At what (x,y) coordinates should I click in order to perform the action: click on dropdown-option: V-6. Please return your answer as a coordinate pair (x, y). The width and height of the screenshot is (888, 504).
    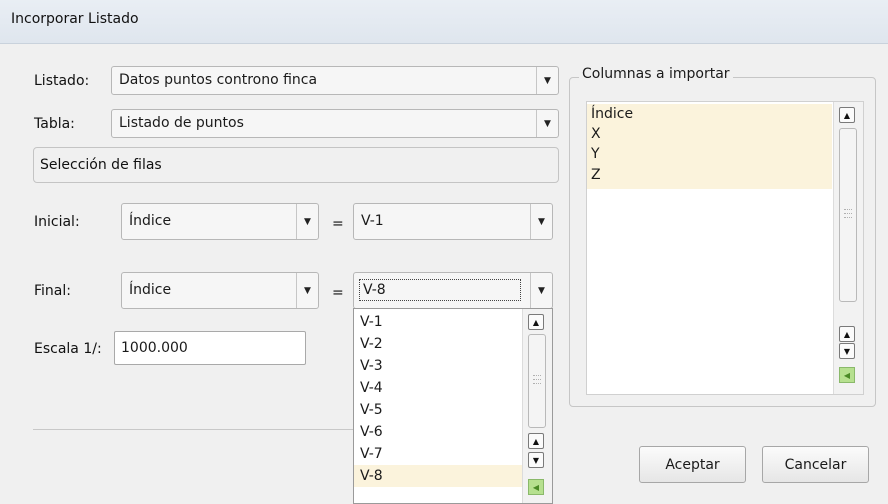
    Looking at the image, I should click on (438, 432).